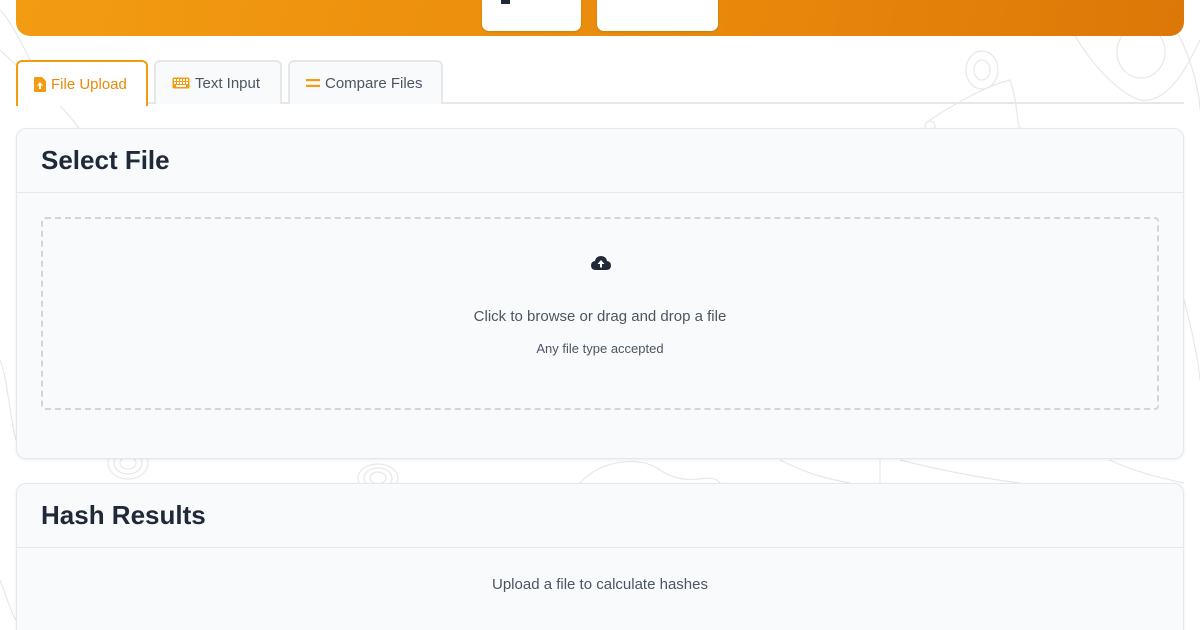  What do you see at coordinates (600, 348) in the screenshot?
I see `dropzone-hint: Any file type accepted` at bounding box center [600, 348].